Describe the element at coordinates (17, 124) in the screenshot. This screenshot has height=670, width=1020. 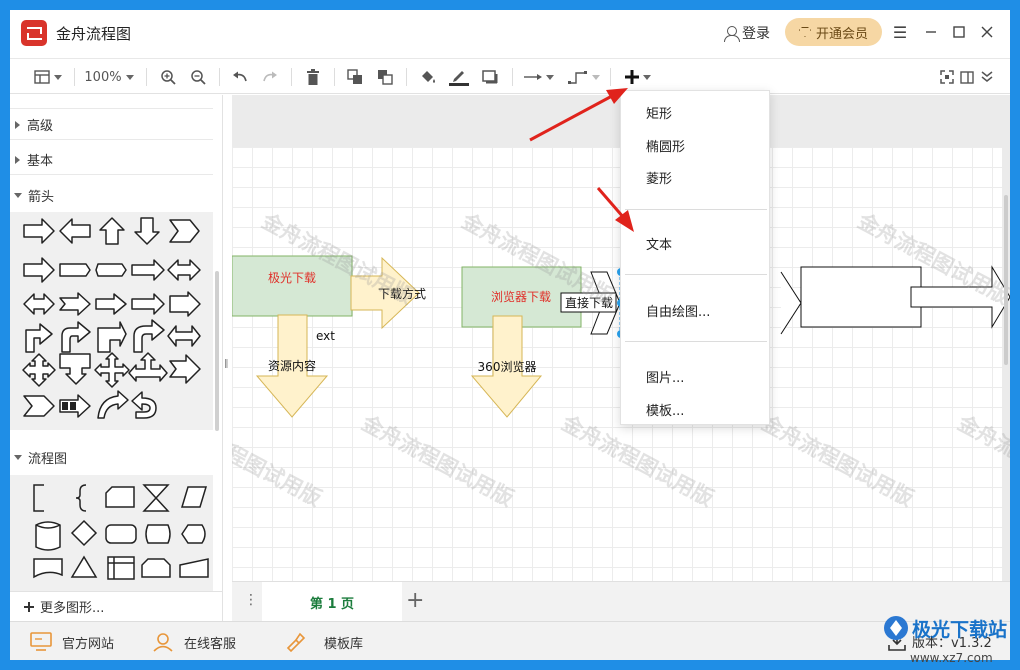
I see `expand-icon` at that location.